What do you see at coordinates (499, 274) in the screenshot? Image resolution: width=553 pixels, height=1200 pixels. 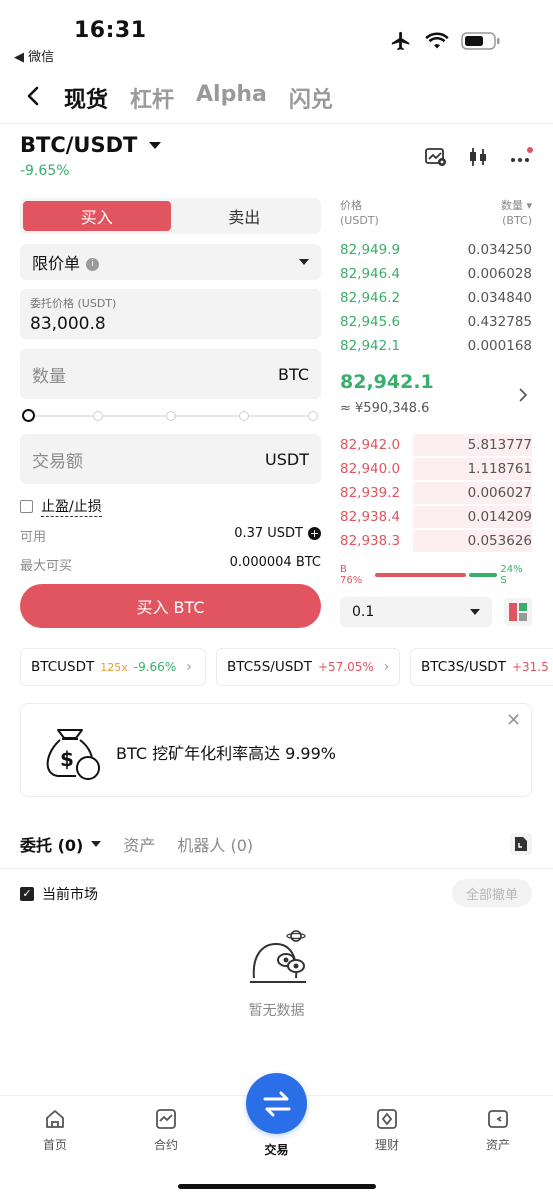 I see `ask-qty: 0.006028` at bounding box center [499, 274].